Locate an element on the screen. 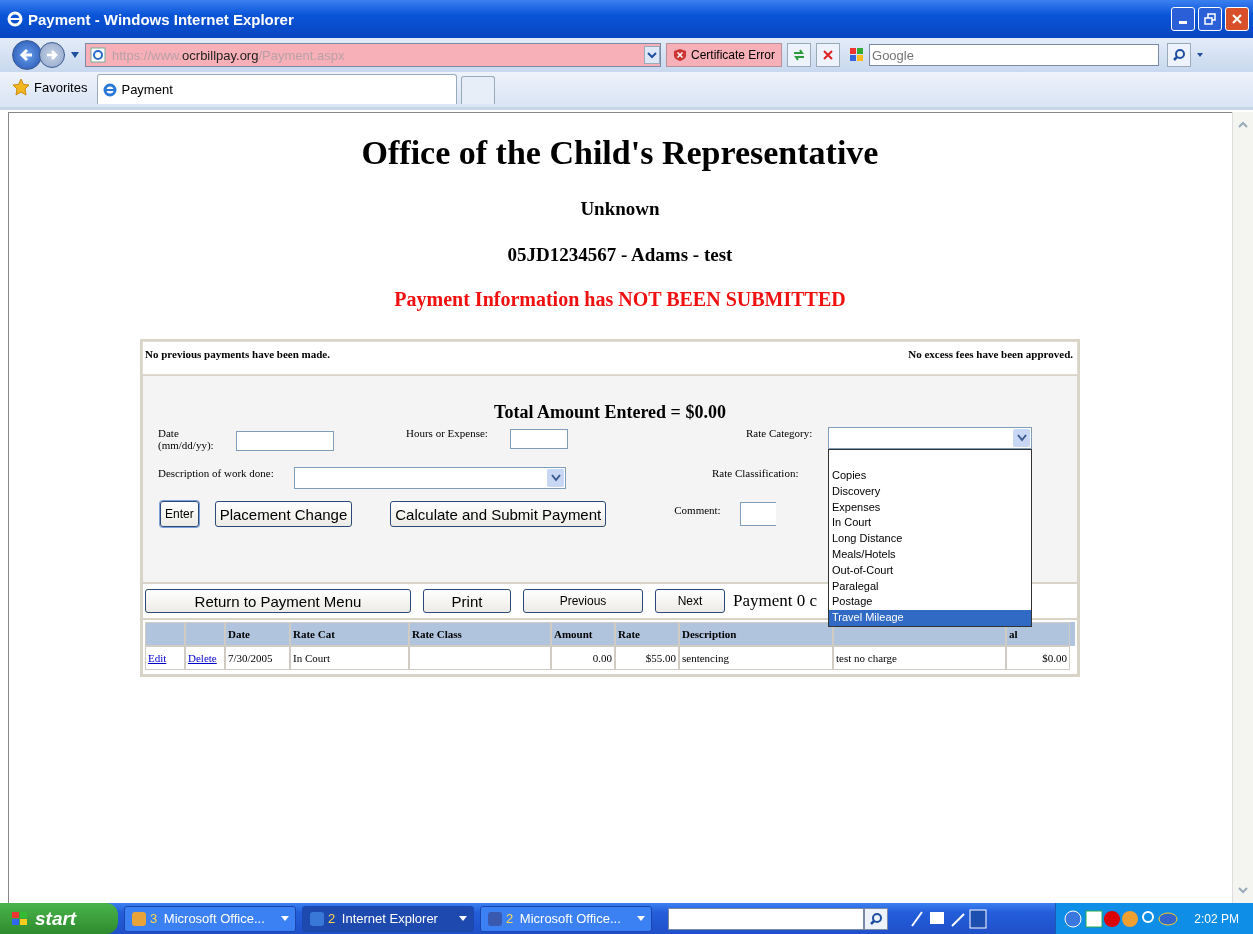 The width and height of the screenshot is (1253, 934). table-cell: sentencing is located at coordinates (756, 658).